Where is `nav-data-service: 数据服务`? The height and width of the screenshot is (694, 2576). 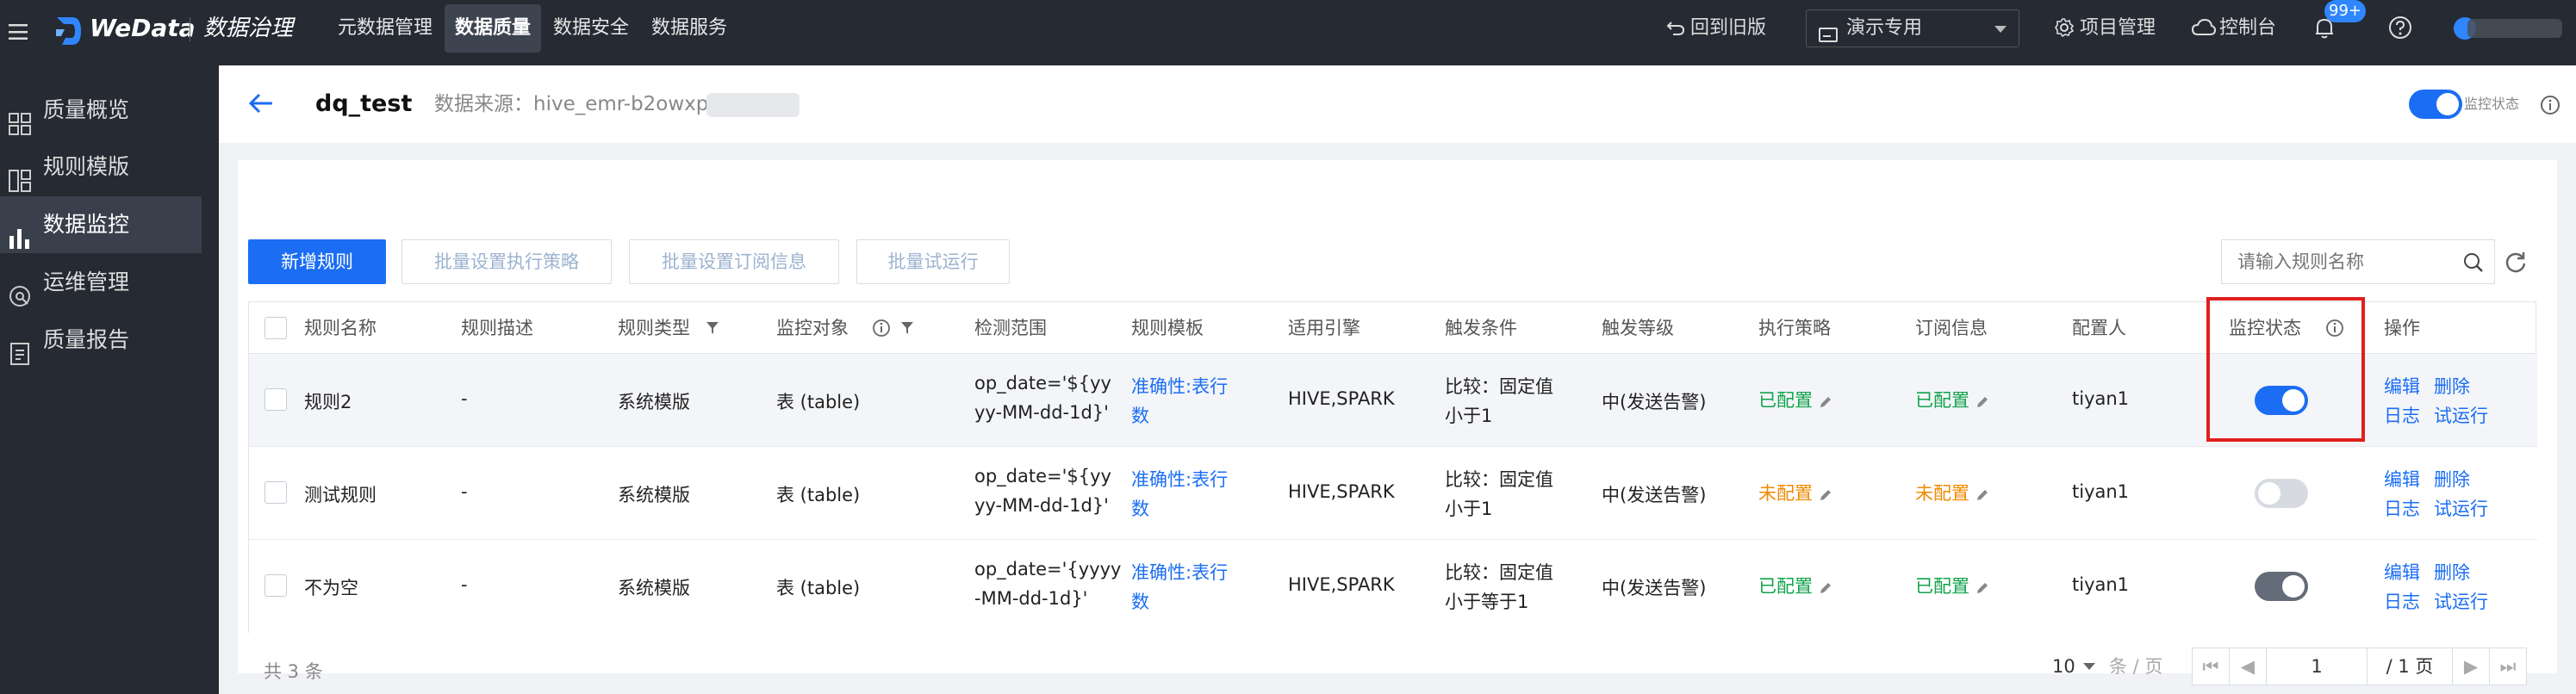 nav-data-service: 数据服务 is located at coordinates (689, 28).